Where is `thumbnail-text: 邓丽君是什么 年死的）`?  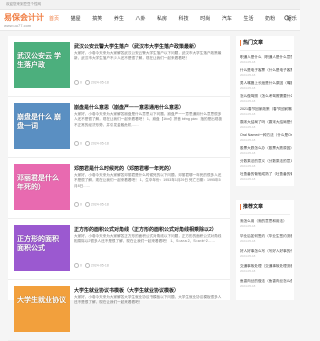 thumbnail-text: 邓丽君是什么 年死的） is located at coordinates (38, 183).